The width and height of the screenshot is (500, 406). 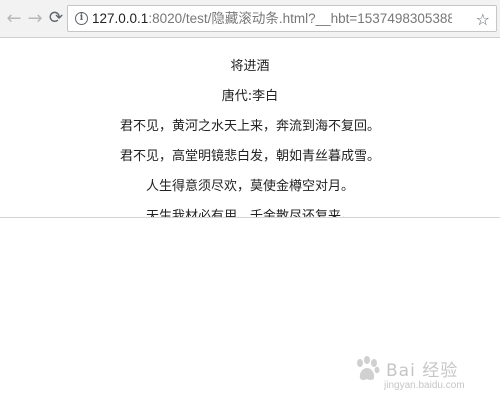 I want to click on info-icon: i, so click(x=81, y=18).